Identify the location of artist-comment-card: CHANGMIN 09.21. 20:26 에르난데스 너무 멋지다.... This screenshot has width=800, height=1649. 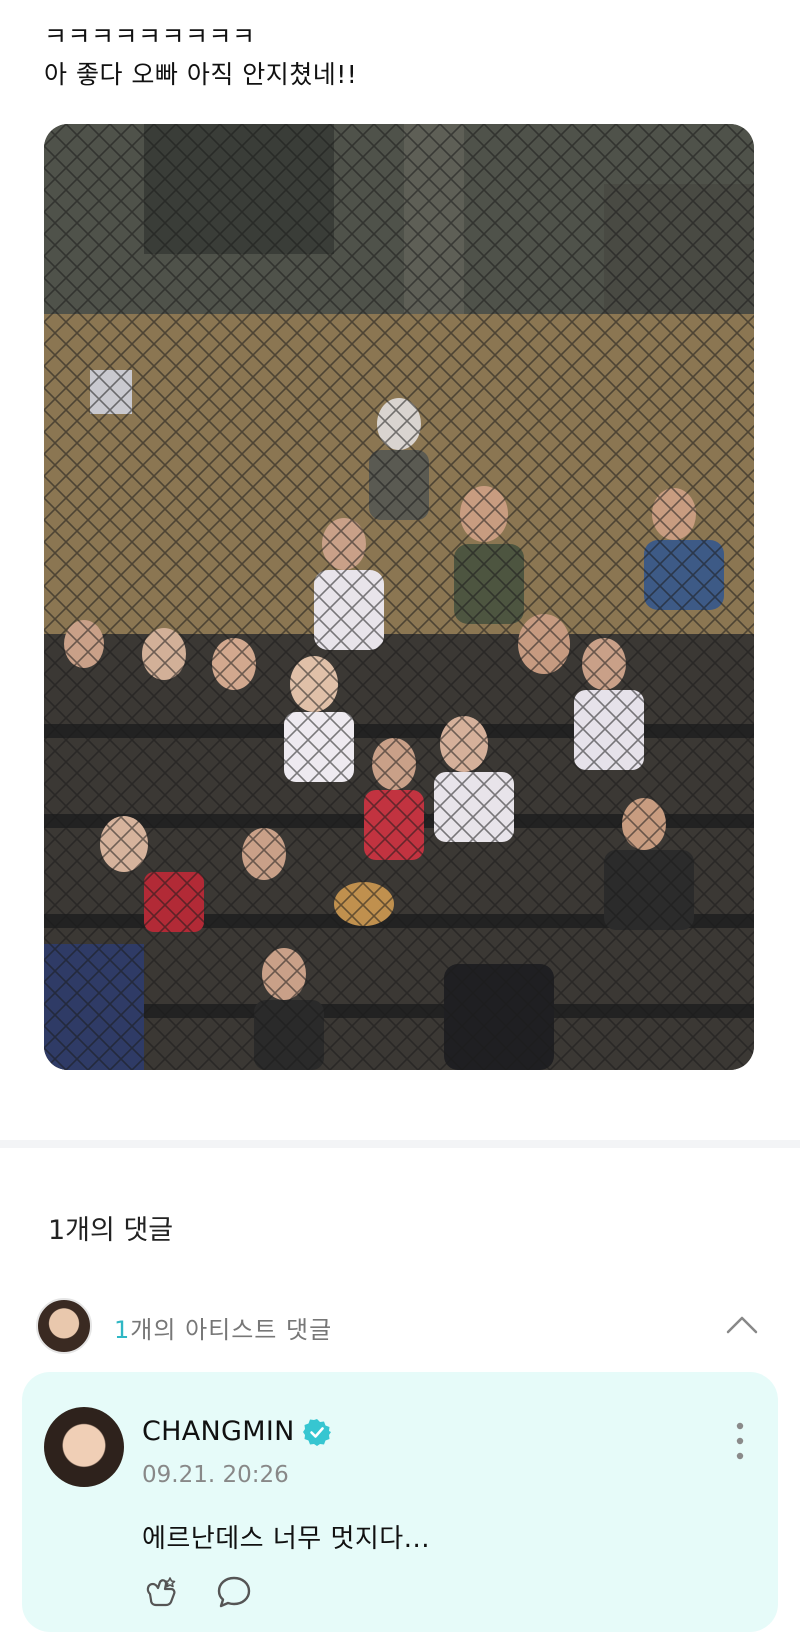
(400, 1502).